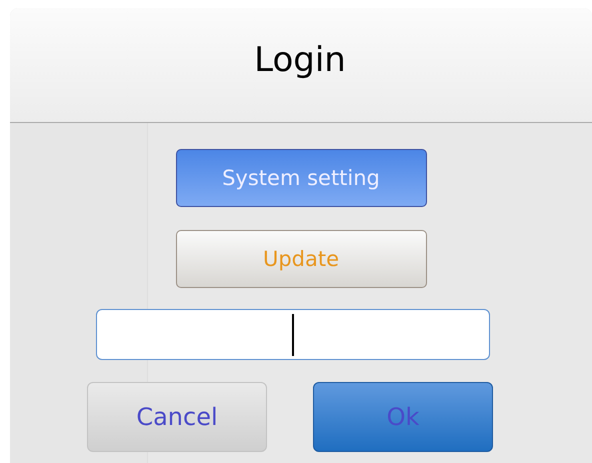 This screenshot has height=463, width=592. Describe the element at coordinates (301, 259) in the screenshot. I see `update-button: Update` at that location.